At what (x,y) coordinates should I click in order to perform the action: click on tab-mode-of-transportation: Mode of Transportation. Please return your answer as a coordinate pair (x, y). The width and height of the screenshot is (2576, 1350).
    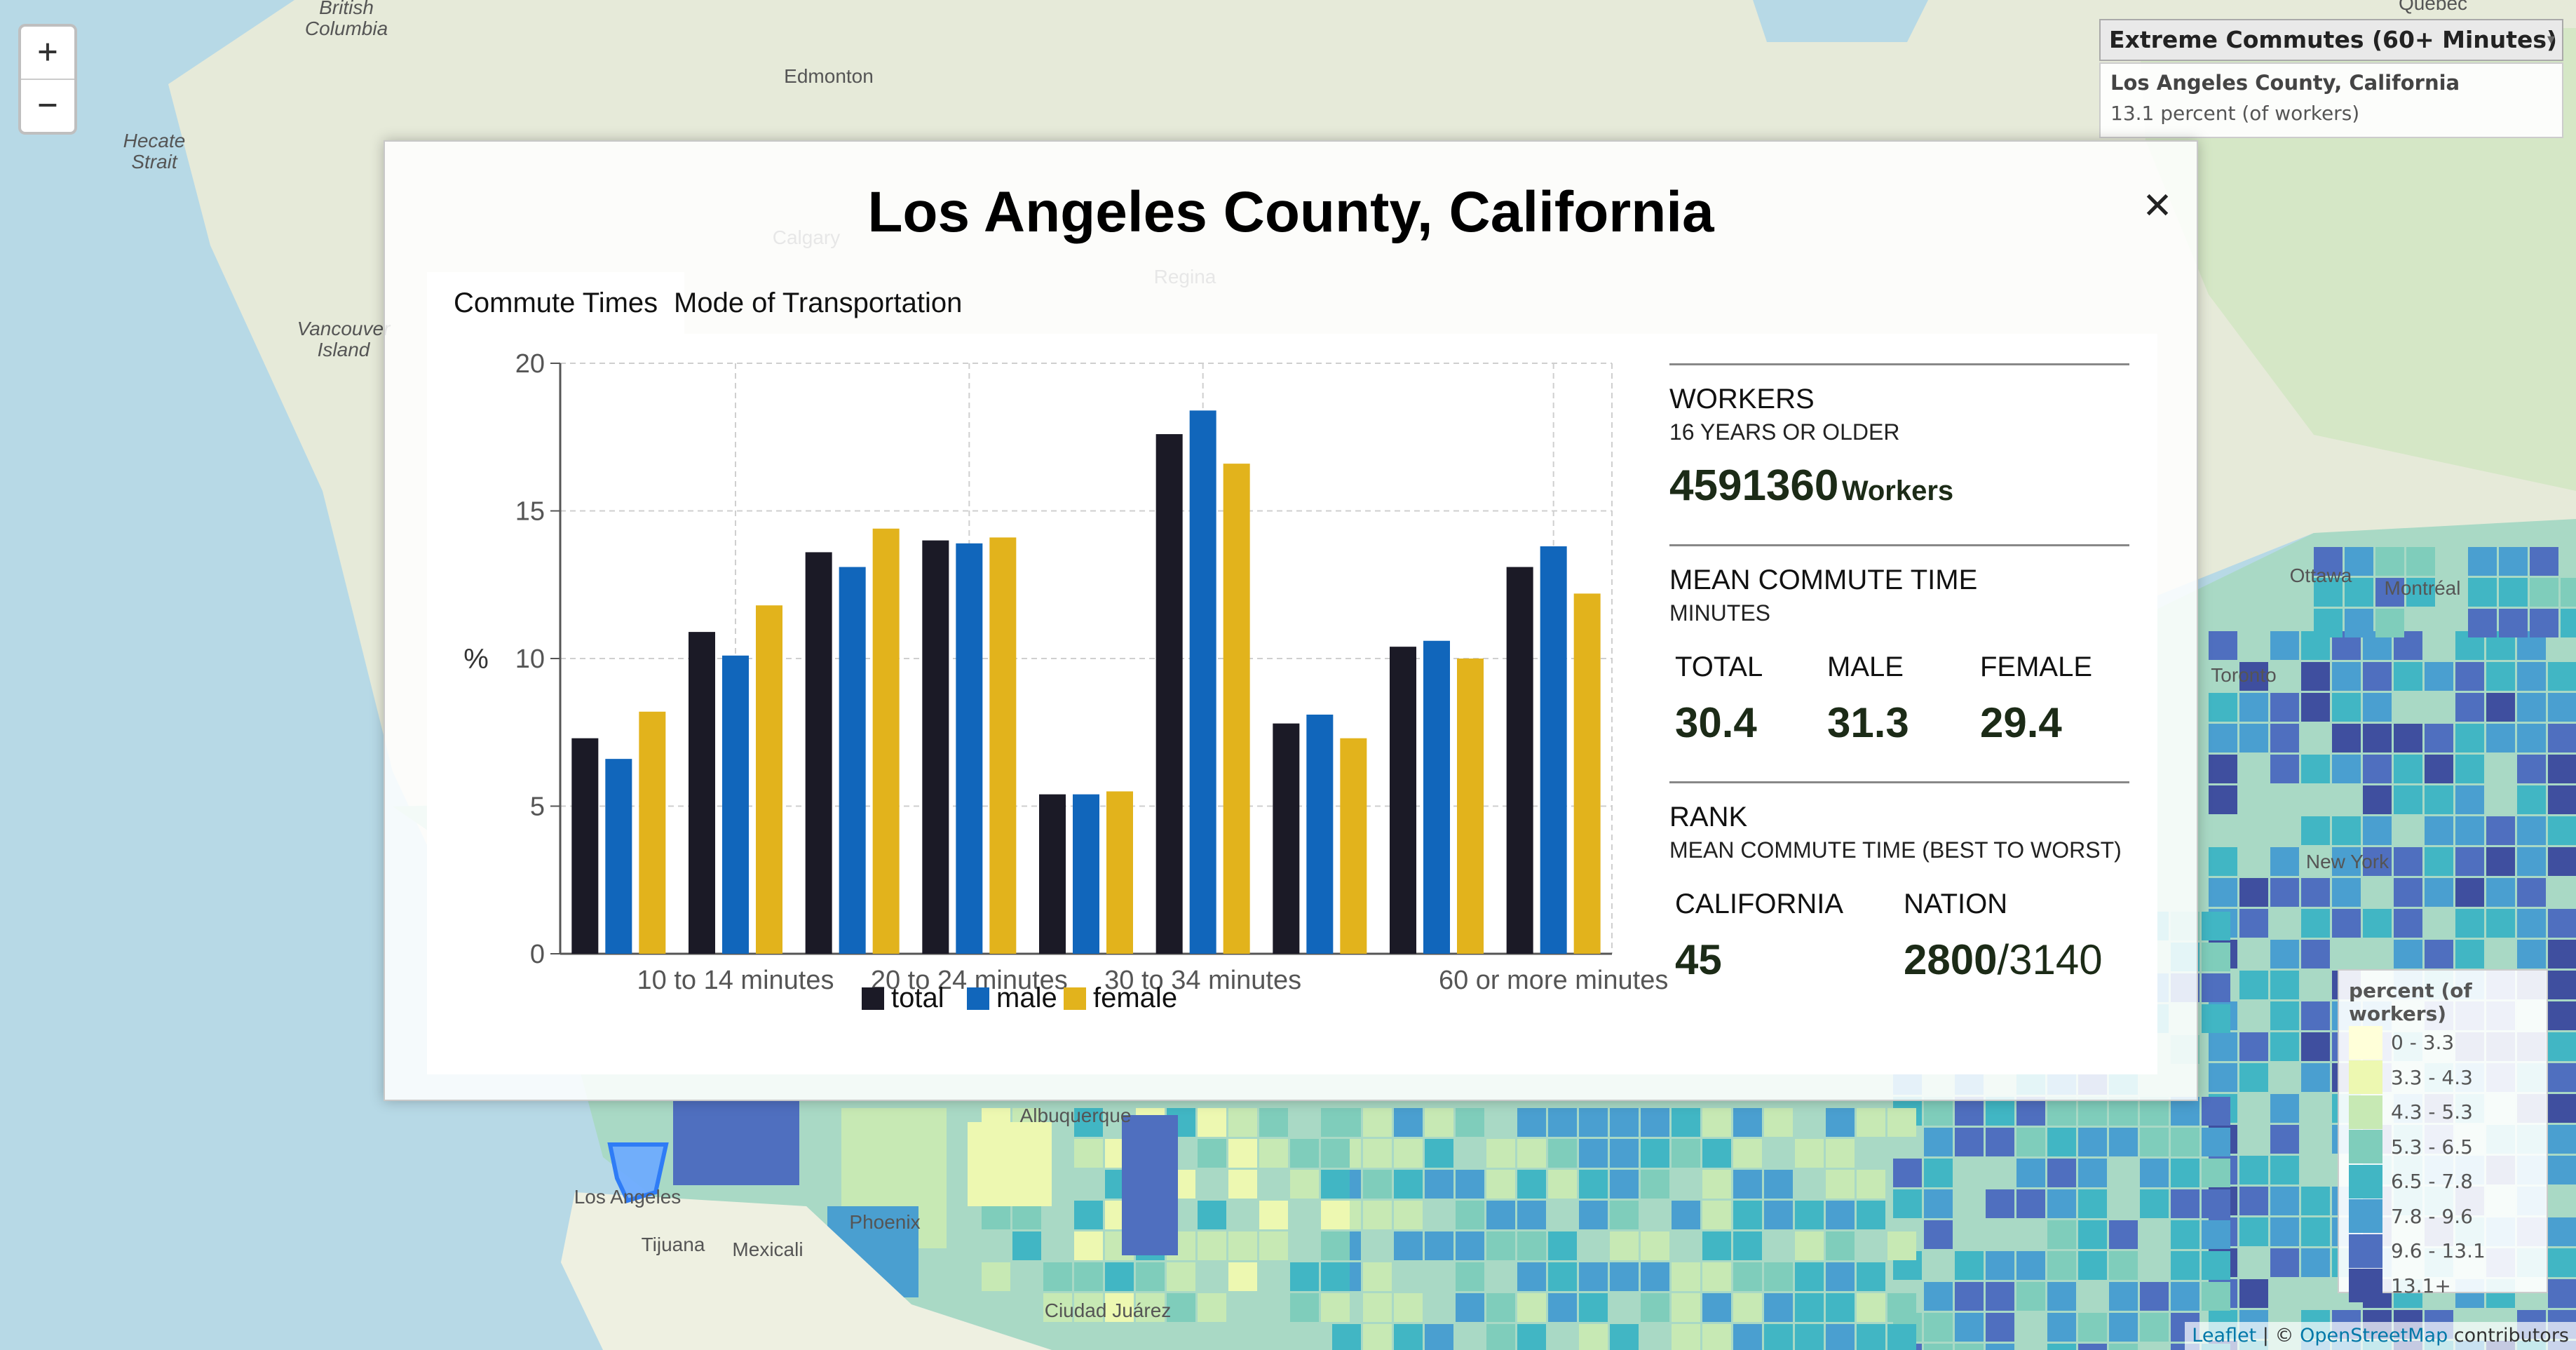
    Looking at the image, I should click on (818, 303).